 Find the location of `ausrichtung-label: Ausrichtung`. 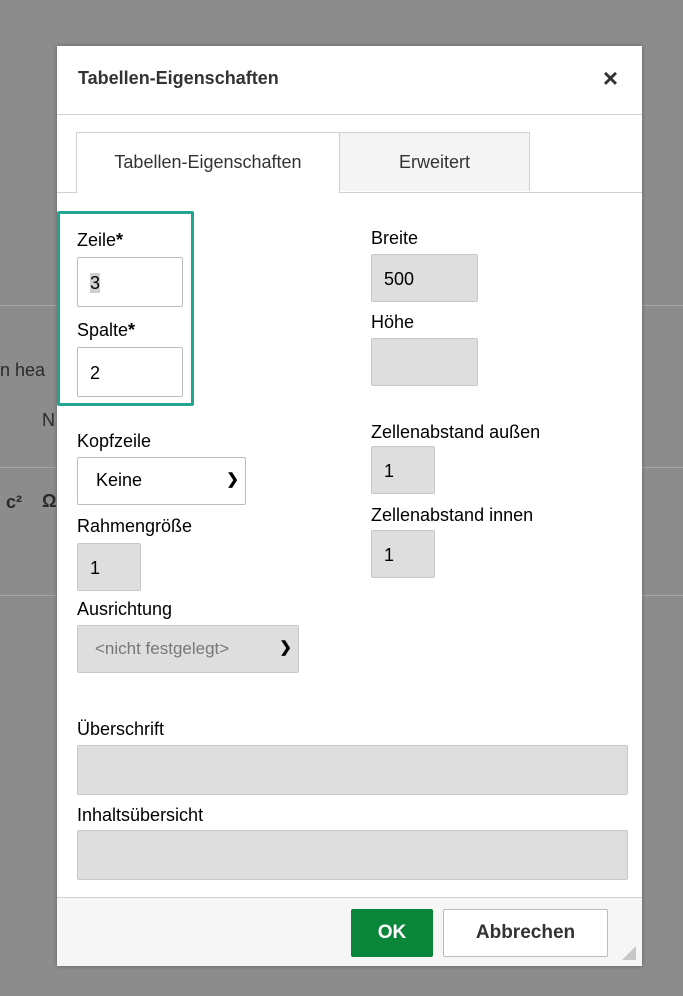

ausrichtung-label: Ausrichtung is located at coordinates (125, 609).